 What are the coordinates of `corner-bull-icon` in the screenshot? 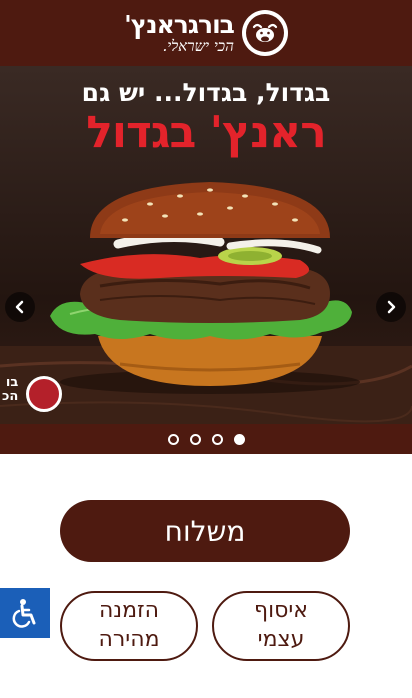 It's located at (44, 394).